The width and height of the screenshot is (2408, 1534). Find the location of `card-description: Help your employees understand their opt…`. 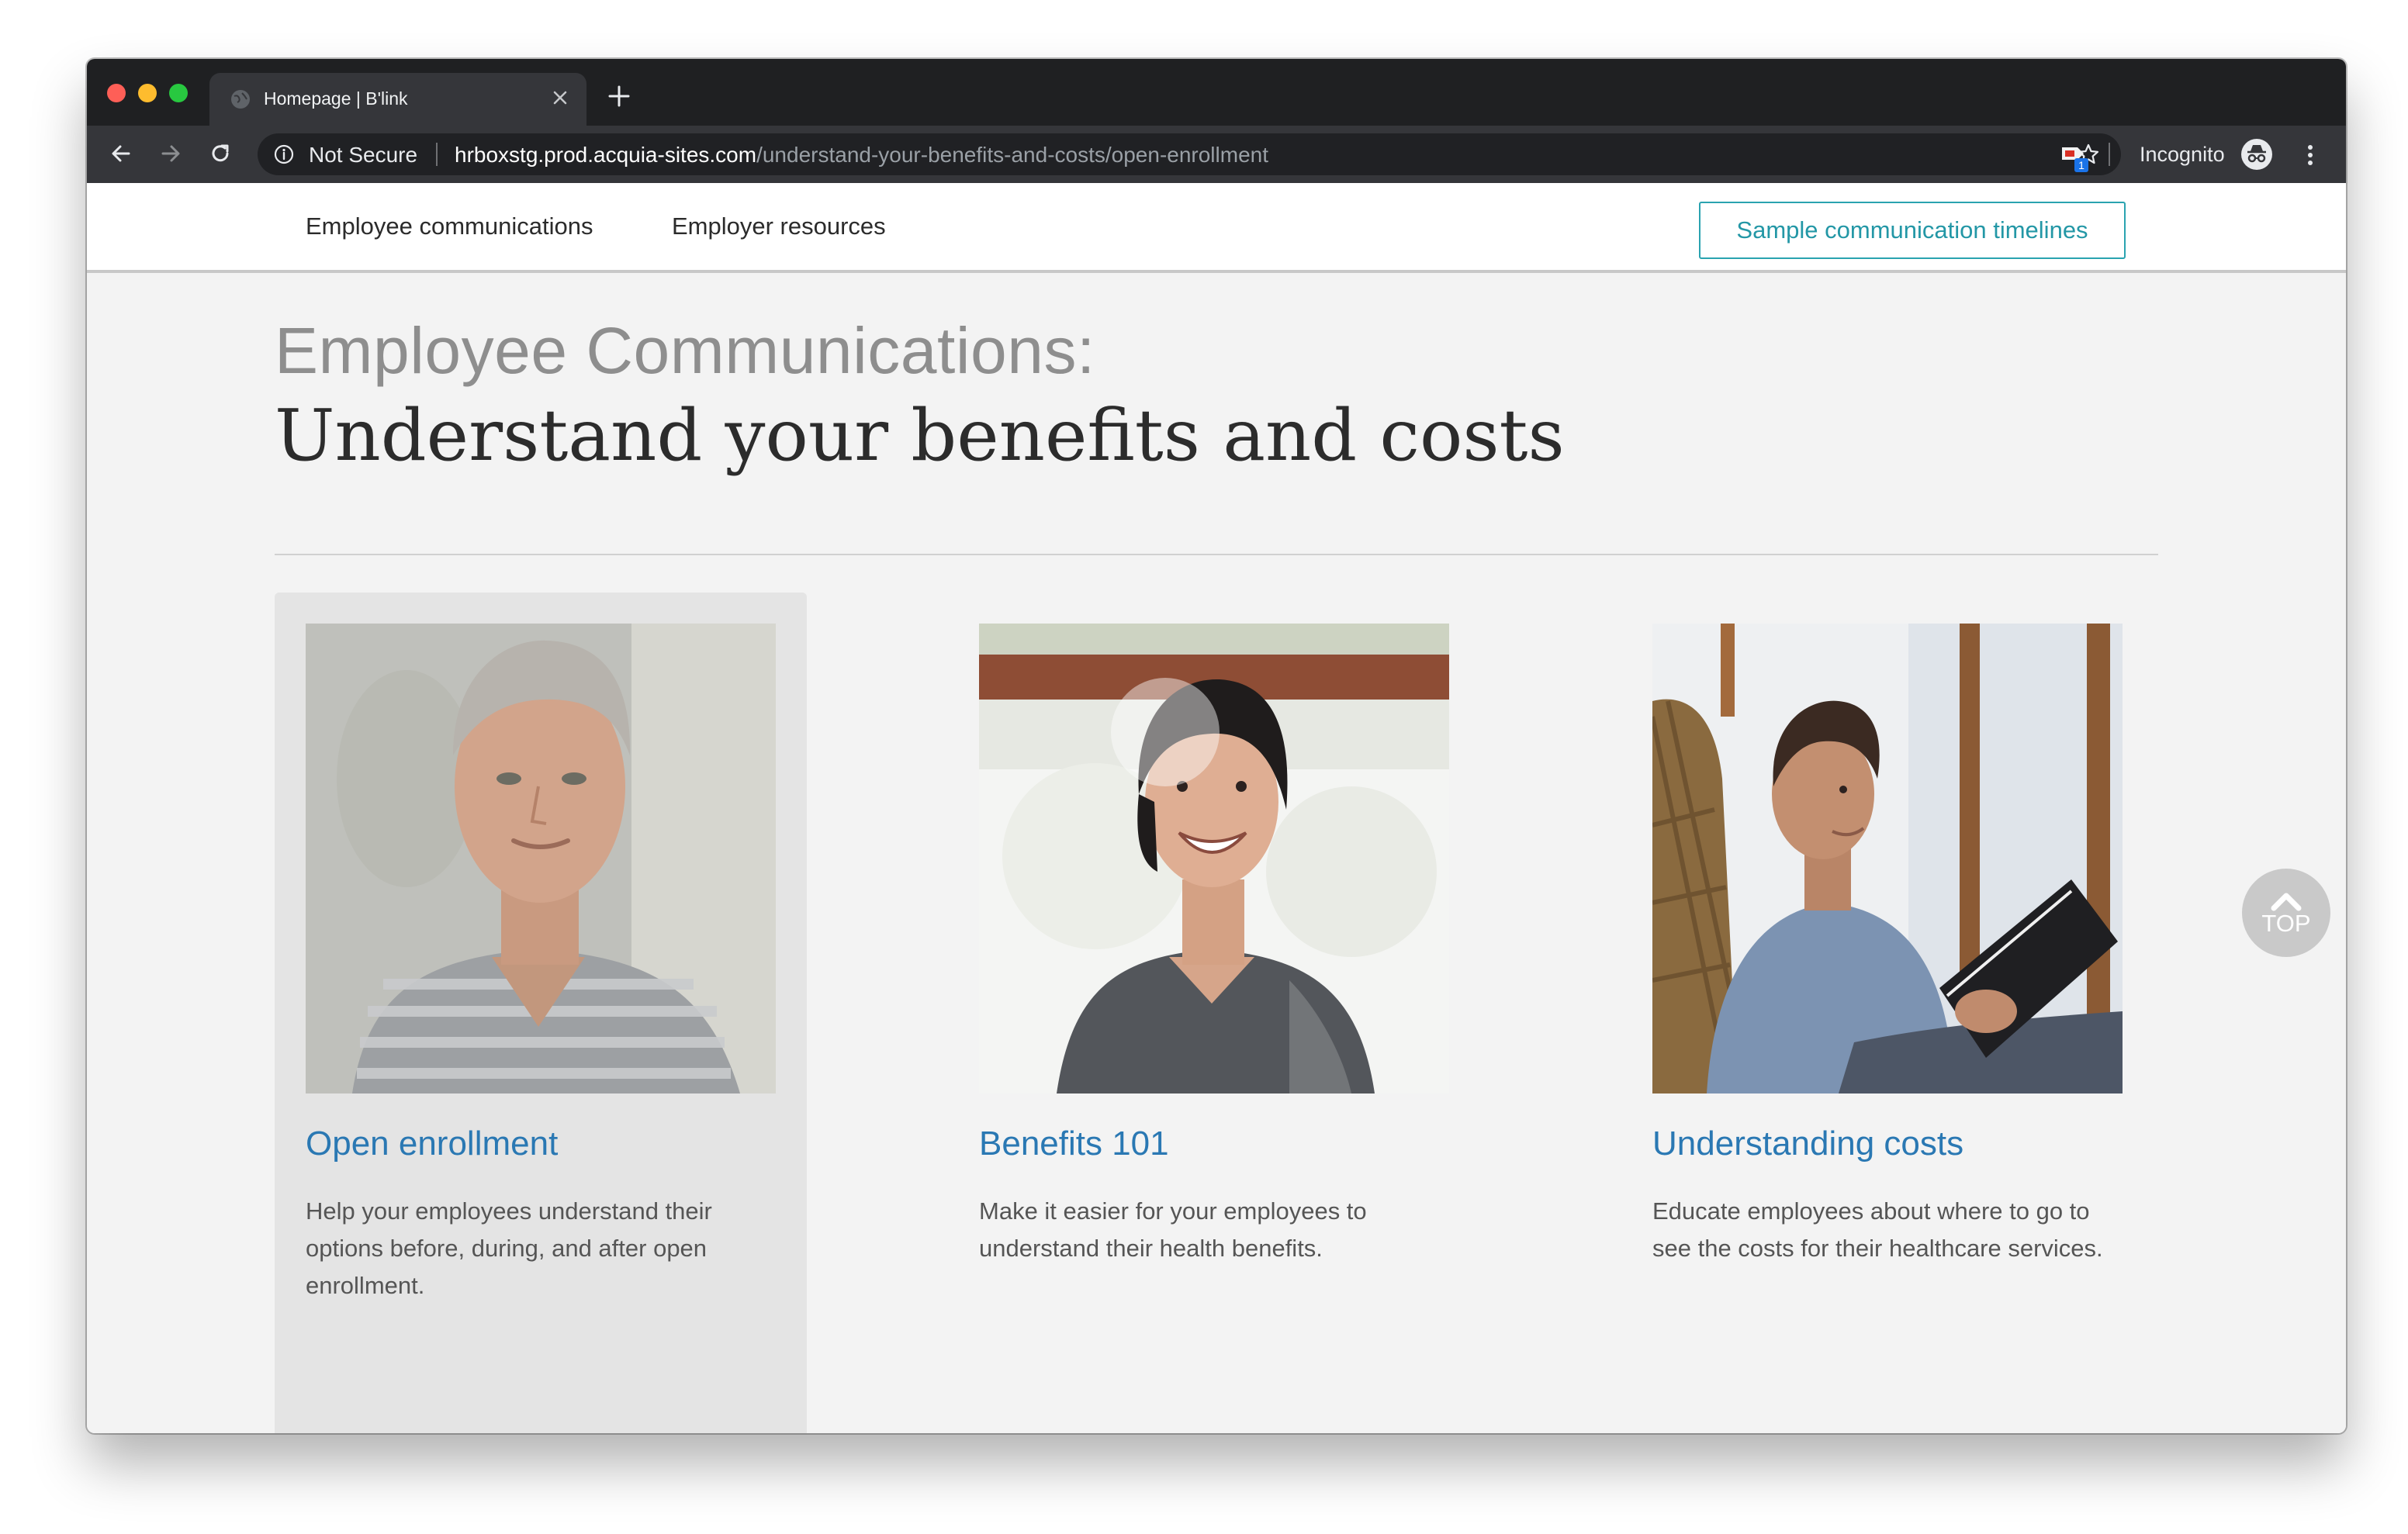

card-description: Help your employees understand their opt… is located at coordinates (509, 1248).